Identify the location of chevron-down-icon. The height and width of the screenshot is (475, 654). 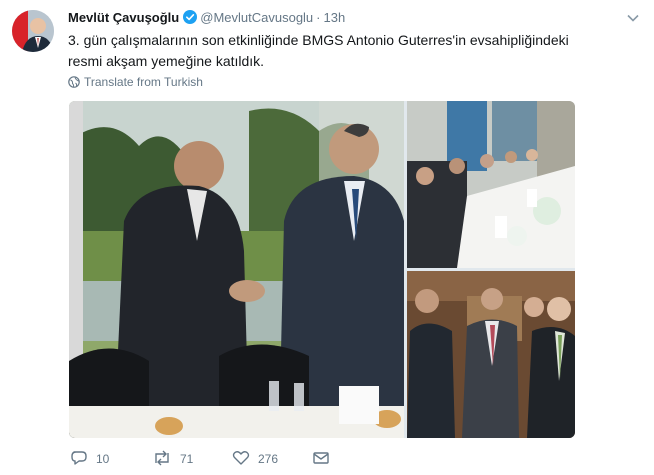
(633, 18).